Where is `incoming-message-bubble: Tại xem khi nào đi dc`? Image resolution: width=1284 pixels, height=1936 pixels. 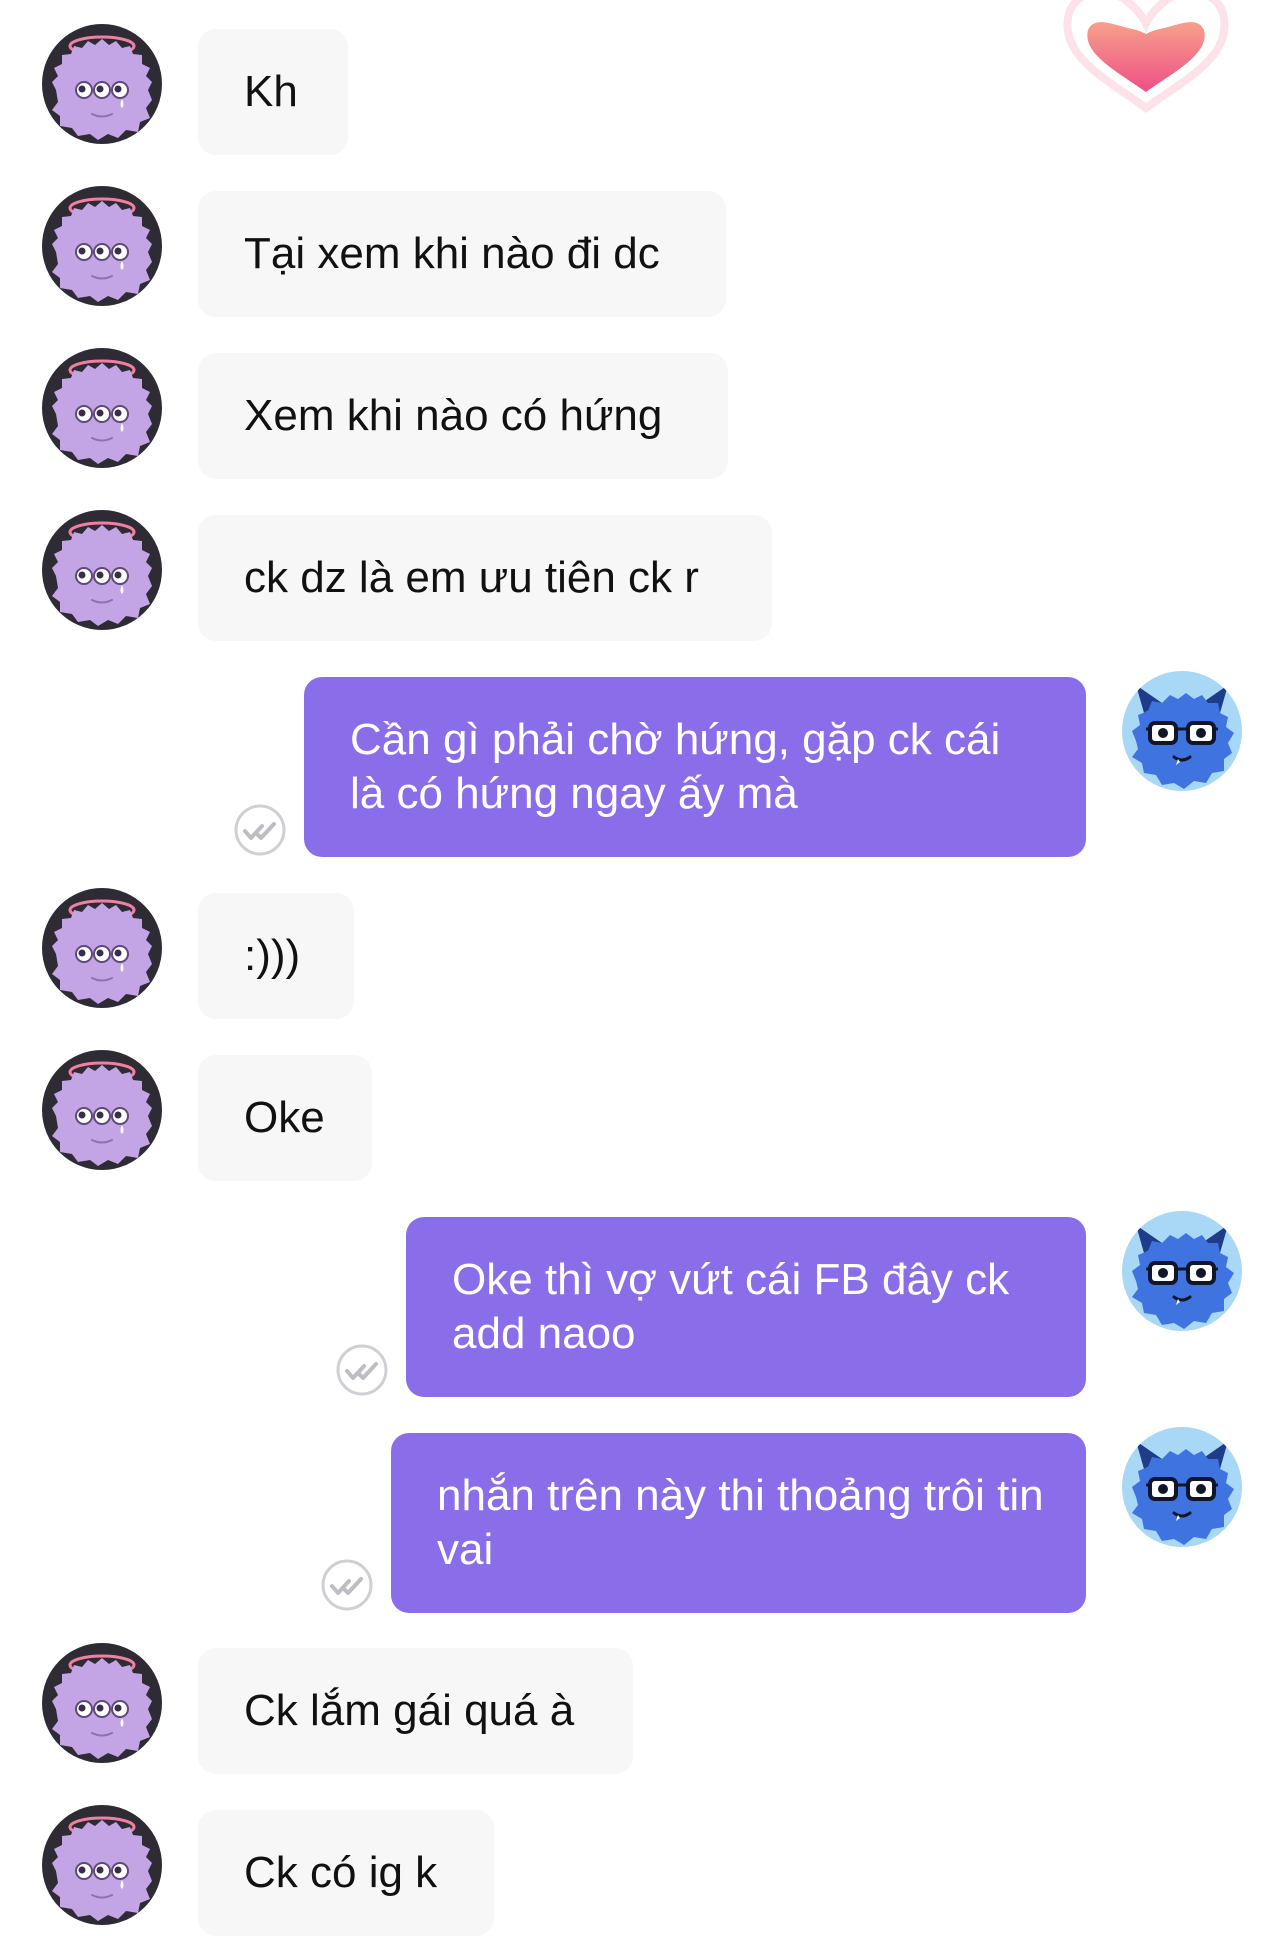
incoming-message-bubble: Tại xem khi nào đi dc is located at coordinates (462, 254).